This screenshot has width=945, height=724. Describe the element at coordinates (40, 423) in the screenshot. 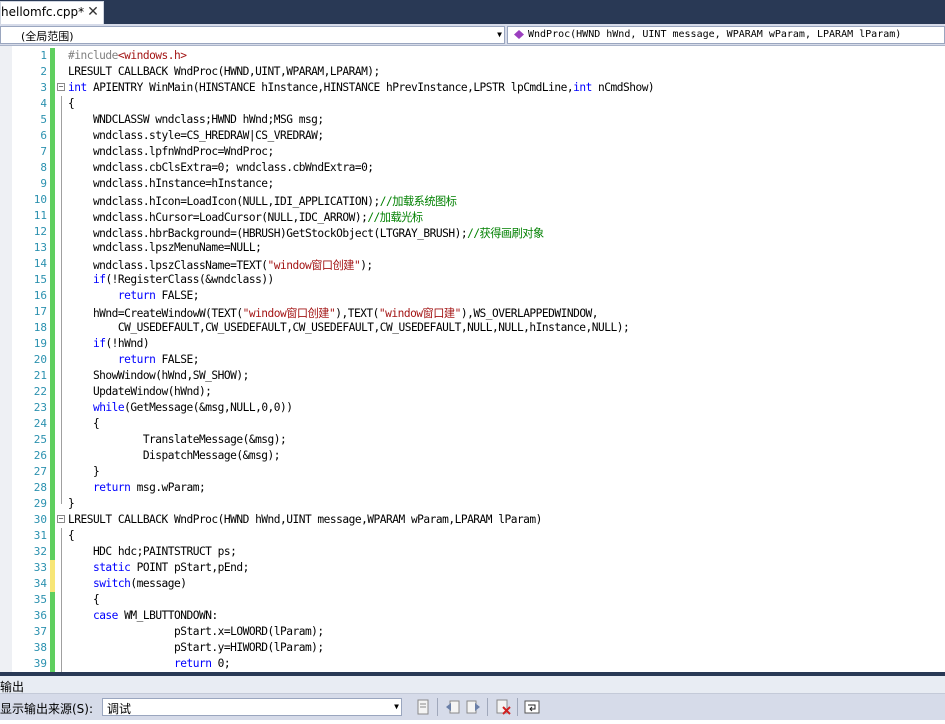

I see `line-number: 24` at that location.